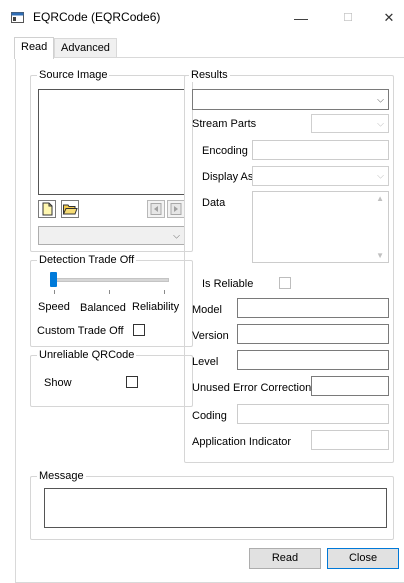 This screenshot has height=583, width=404. I want to click on maximize-button: ☐, so click(348, 18).